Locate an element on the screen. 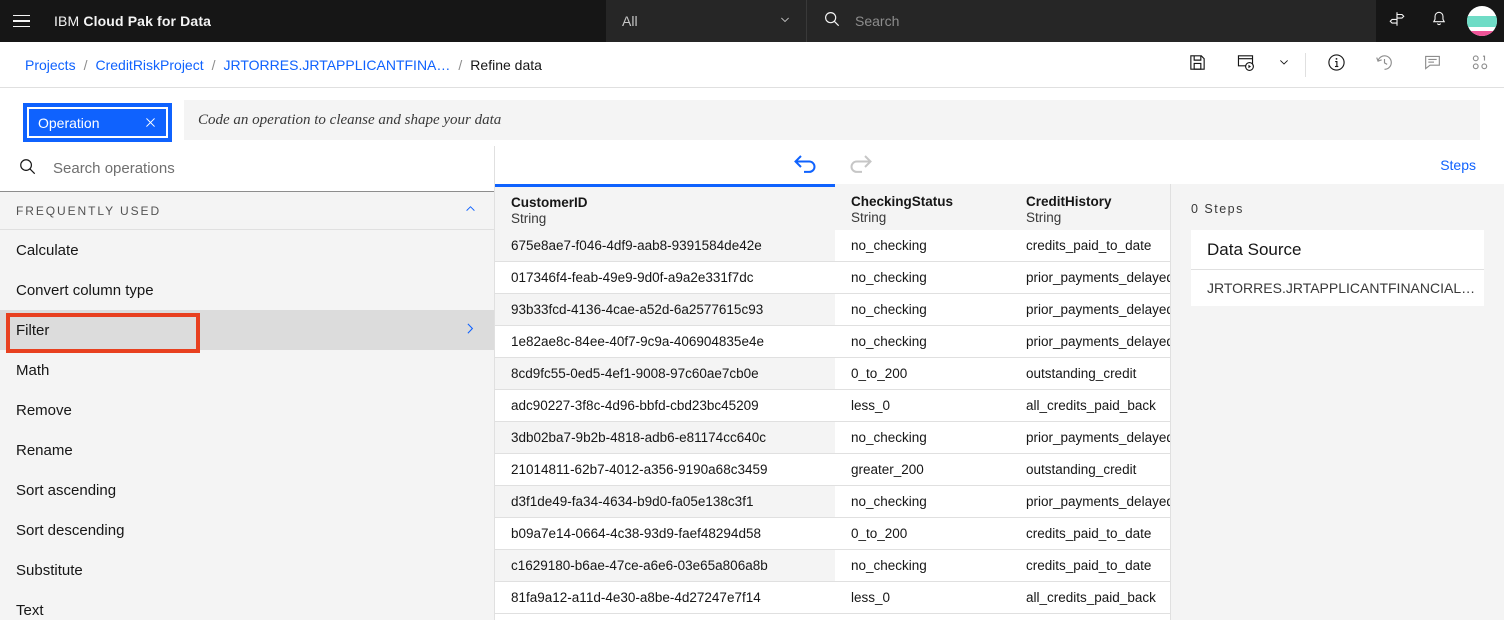  run-job-dropdown-button is located at coordinates (1284, 65).